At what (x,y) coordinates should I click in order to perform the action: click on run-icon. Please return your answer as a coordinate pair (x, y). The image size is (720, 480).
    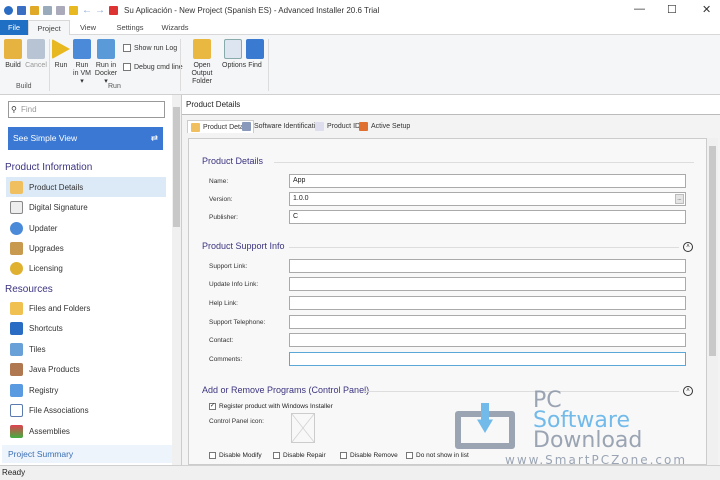
    Looking at the image, I should click on (73, 10).